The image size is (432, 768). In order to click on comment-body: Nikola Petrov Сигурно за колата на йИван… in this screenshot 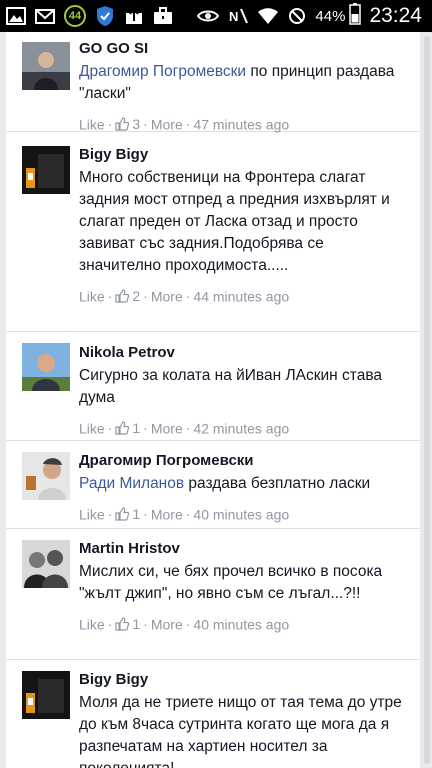, I will do `click(243, 390)`.